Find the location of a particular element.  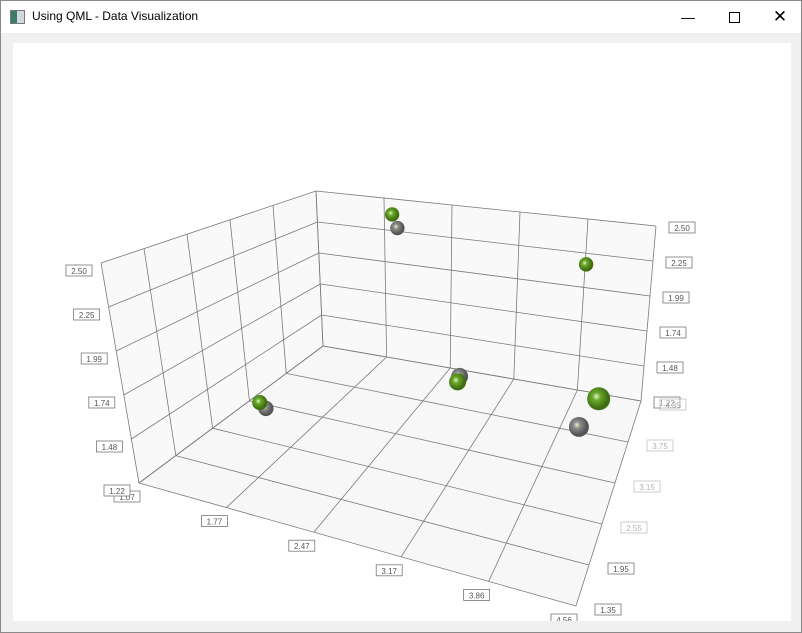

y-tick-label-right: 2.50 is located at coordinates (682, 227).